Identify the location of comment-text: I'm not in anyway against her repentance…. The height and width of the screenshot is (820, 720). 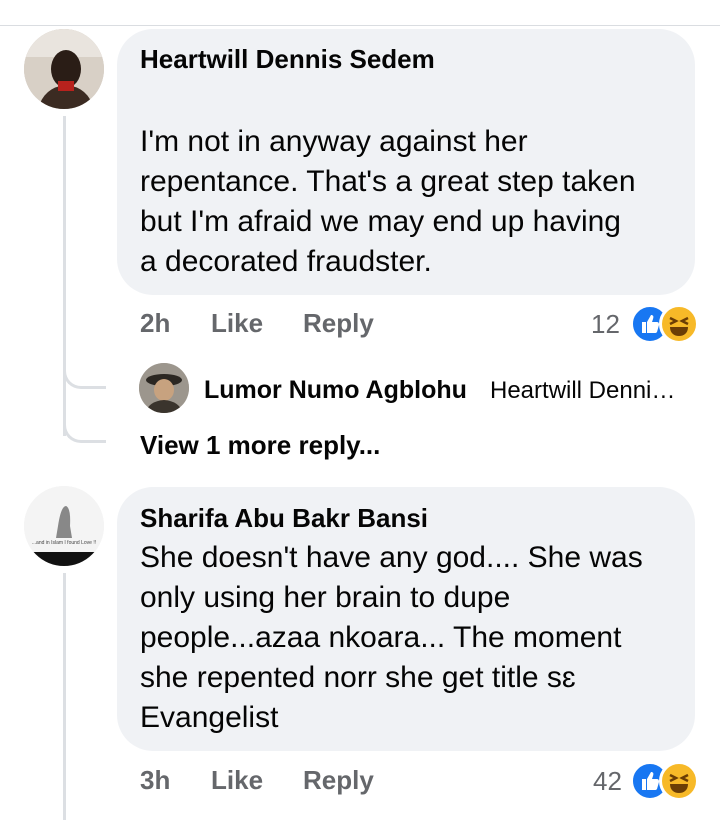
(410, 202).